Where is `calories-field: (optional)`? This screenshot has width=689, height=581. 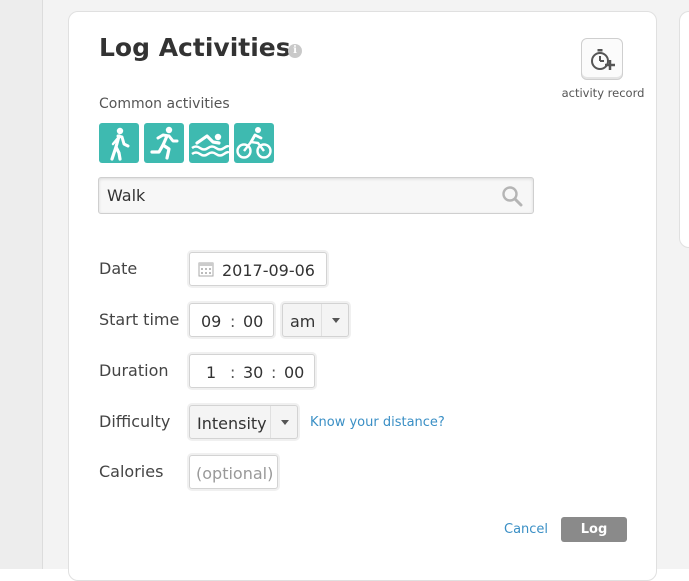 calories-field: (optional) is located at coordinates (233, 472).